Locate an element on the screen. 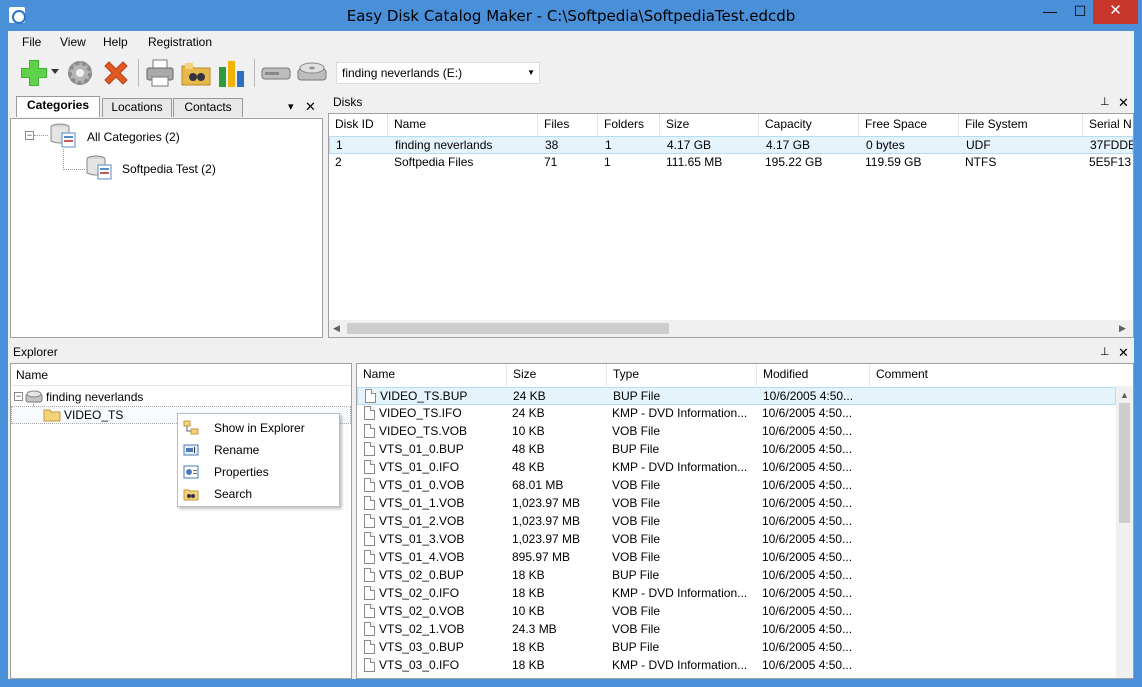 This screenshot has width=1142, height=687. column-header: Capacity is located at coordinates (809, 125).